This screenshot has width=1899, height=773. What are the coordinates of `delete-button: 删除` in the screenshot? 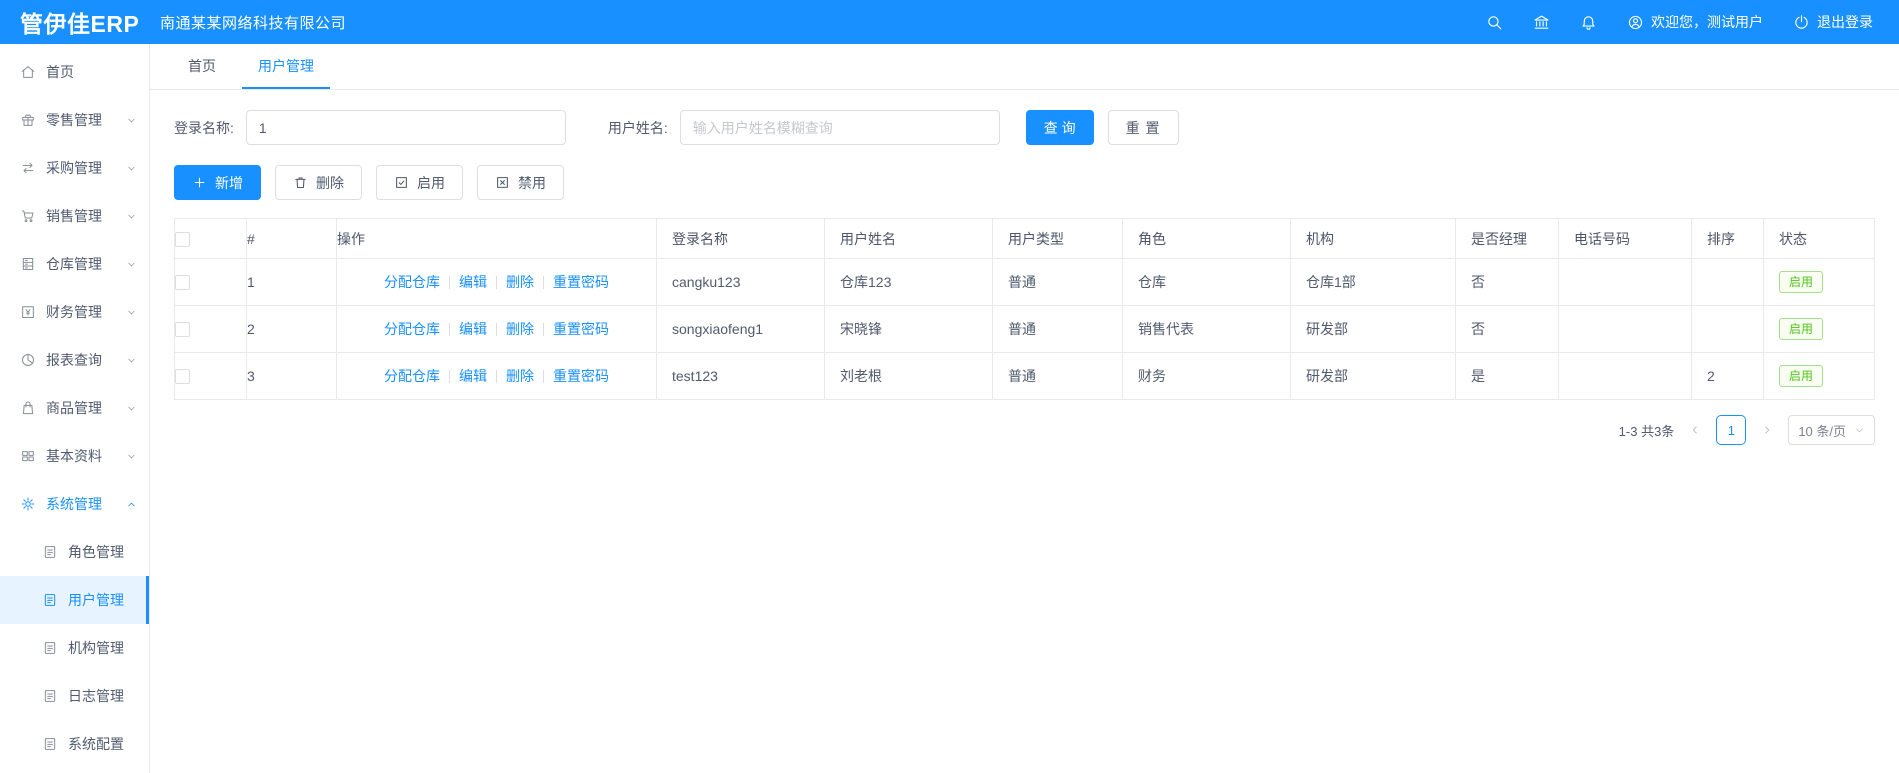 It's located at (318, 182).